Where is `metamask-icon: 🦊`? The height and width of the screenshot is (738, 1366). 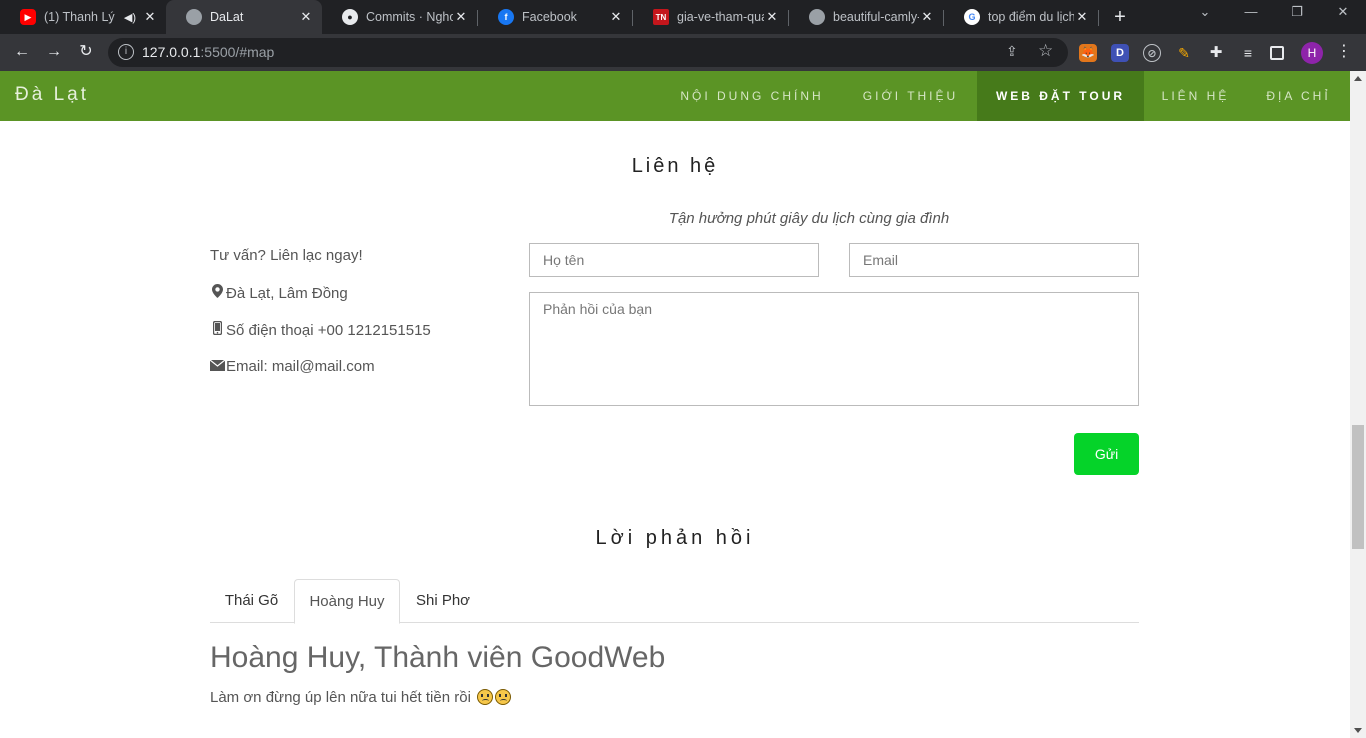 metamask-icon: 🦊 is located at coordinates (1088, 53).